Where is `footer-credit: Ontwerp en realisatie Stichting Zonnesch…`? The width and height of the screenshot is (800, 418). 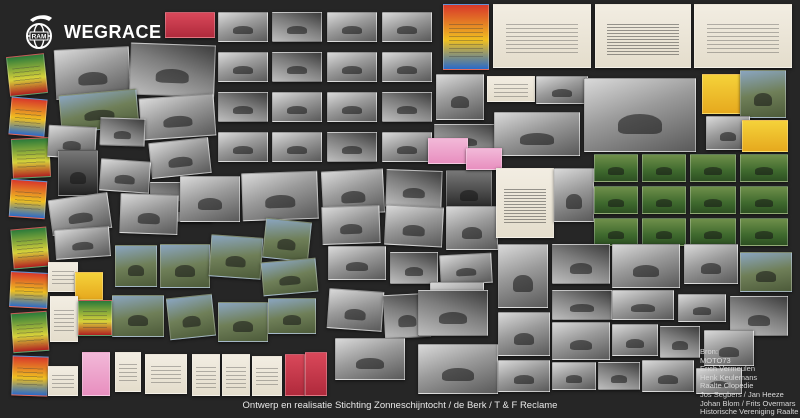 footer-credit: Ontwerp en realisatie Stichting Zonnesch… is located at coordinates (400, 405).